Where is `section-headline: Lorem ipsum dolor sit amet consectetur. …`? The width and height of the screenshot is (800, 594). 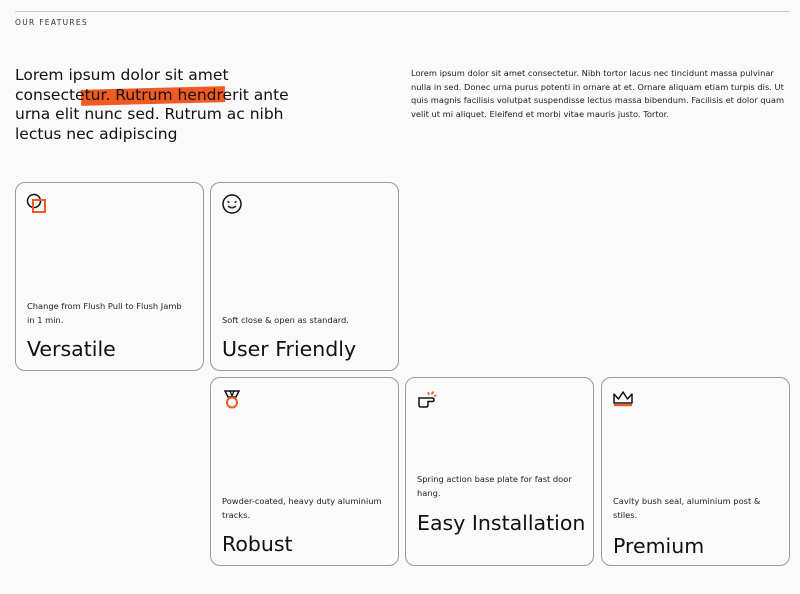 section-headline: Lorem ipsum dolor sit amet consectetur. … is located at coordinates (165, 105).